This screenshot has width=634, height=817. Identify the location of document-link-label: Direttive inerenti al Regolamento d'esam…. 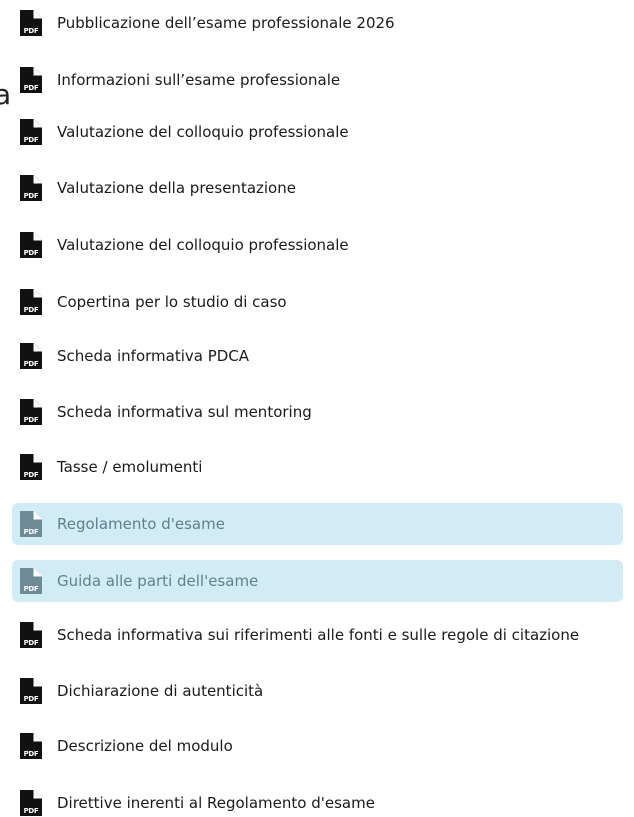
(216, 803).